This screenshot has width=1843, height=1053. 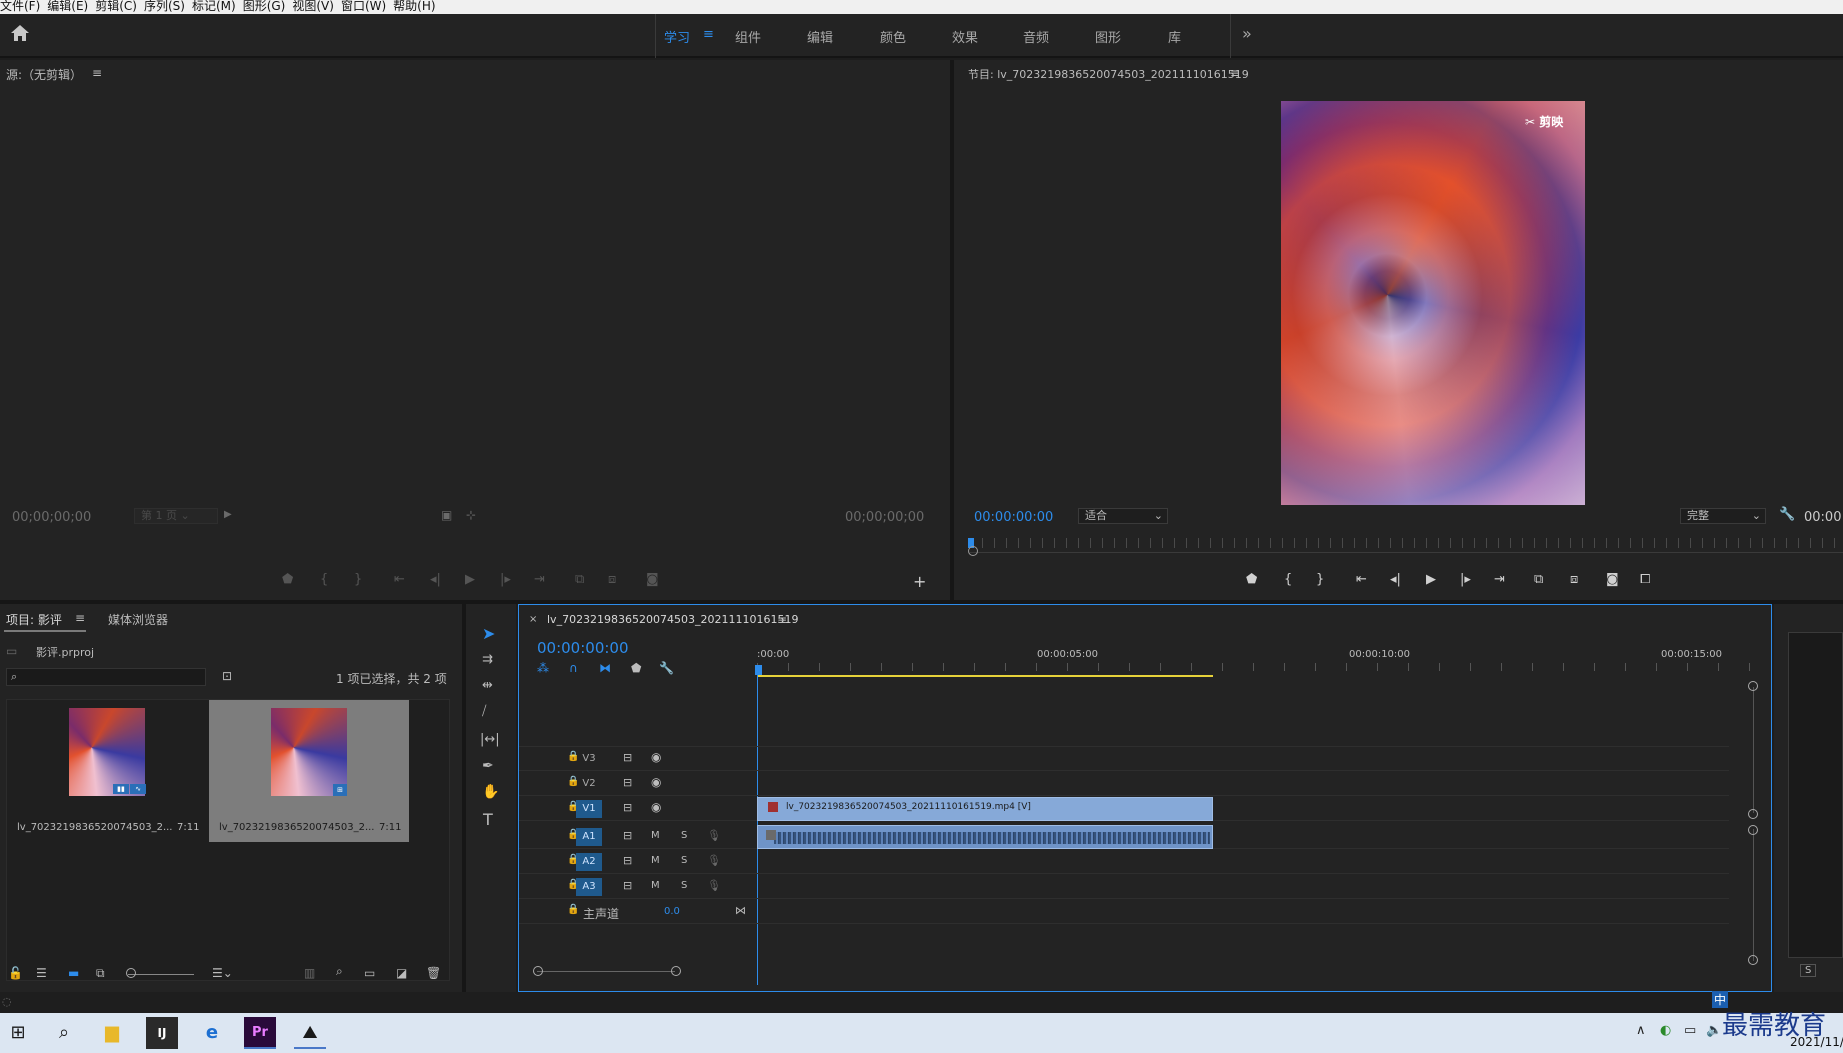 What do you see at coordinates (589, 809) in the screenshot?
I see `track-name: V1` at bounding box center [589, 809].